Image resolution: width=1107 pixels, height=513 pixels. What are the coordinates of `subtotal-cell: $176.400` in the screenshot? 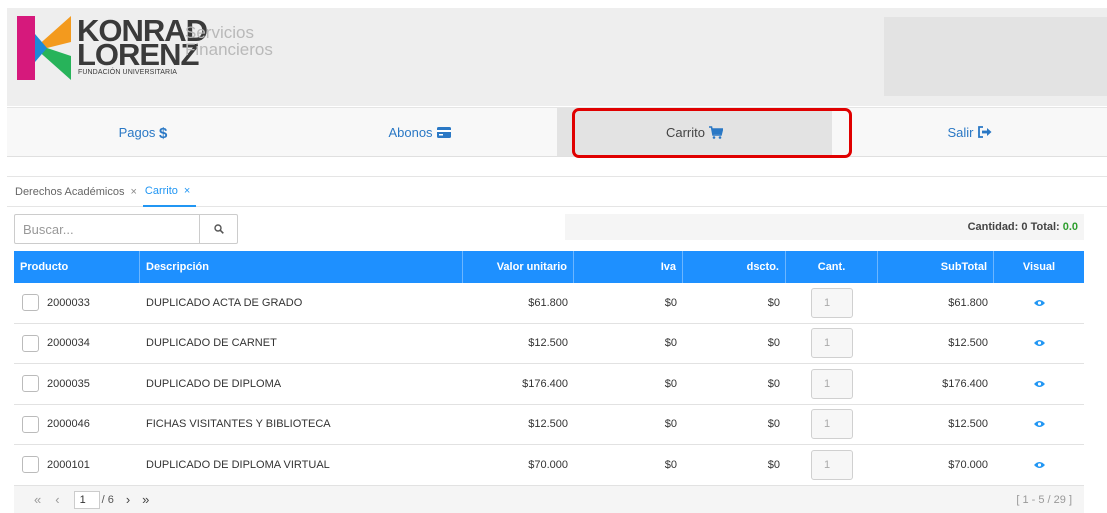 It's located at (965, 383).